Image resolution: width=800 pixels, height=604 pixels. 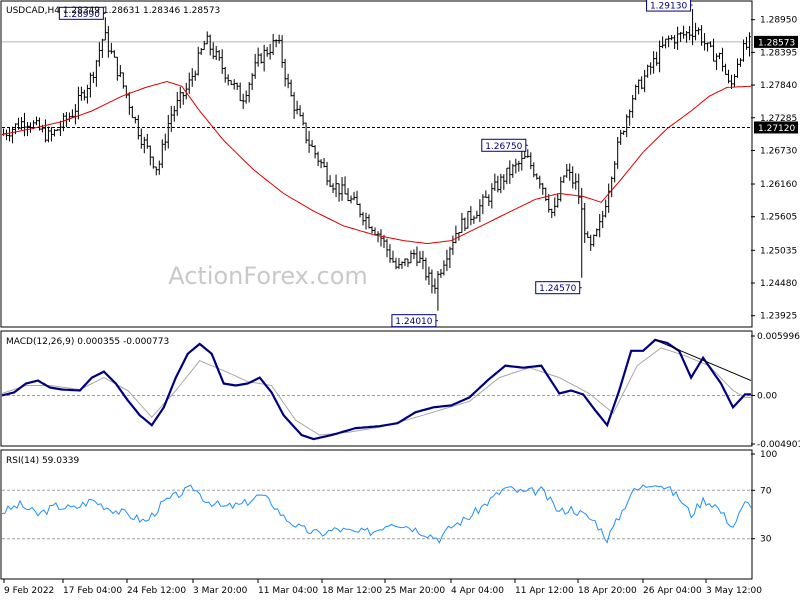 I want to click on time-axis-tick-label: 18 Apr 20:00, so click(x=607, y=591).